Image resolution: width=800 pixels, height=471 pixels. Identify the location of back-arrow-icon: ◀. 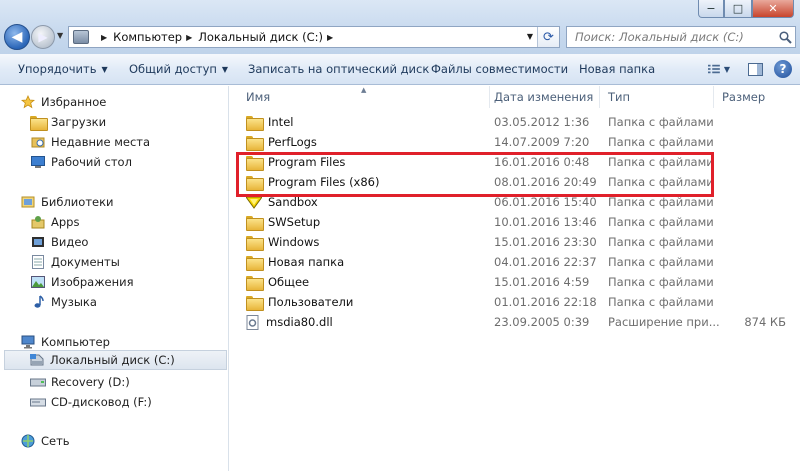
(17, 37).